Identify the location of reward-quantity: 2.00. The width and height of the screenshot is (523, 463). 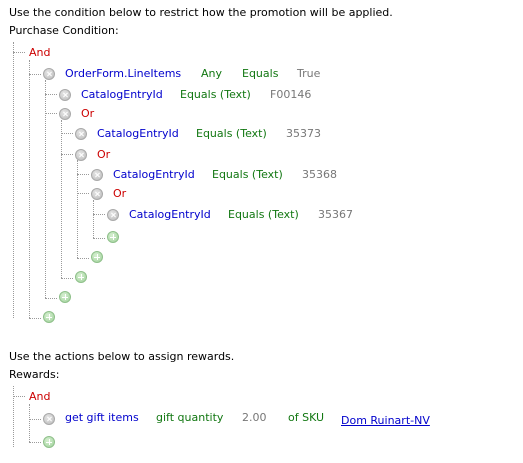
(254, 417).